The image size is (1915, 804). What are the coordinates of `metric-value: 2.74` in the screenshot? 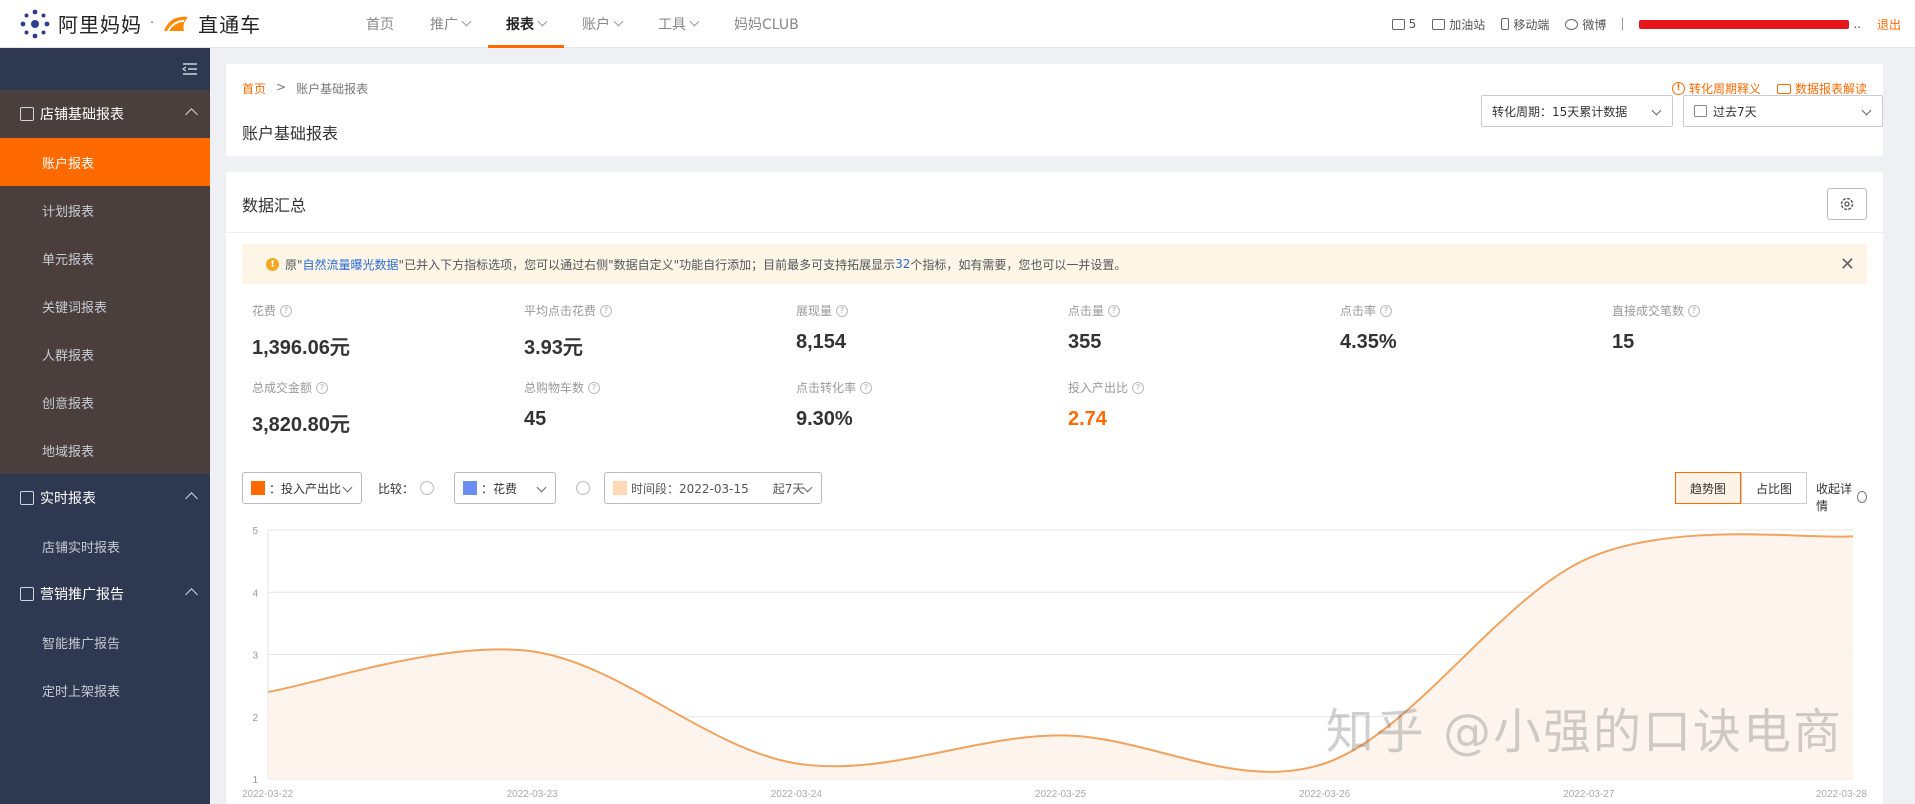 It's located at (1087, 419).